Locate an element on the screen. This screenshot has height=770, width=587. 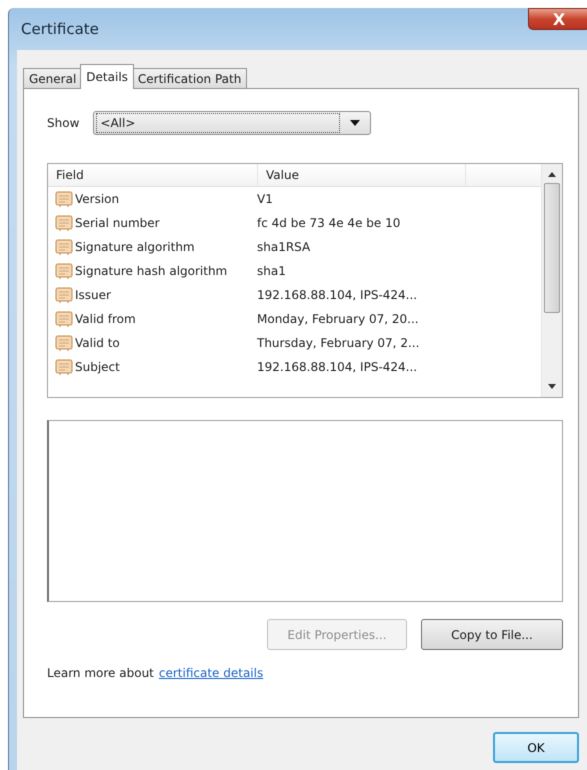
window-title: Certificate is located at coordinates (60, 29).